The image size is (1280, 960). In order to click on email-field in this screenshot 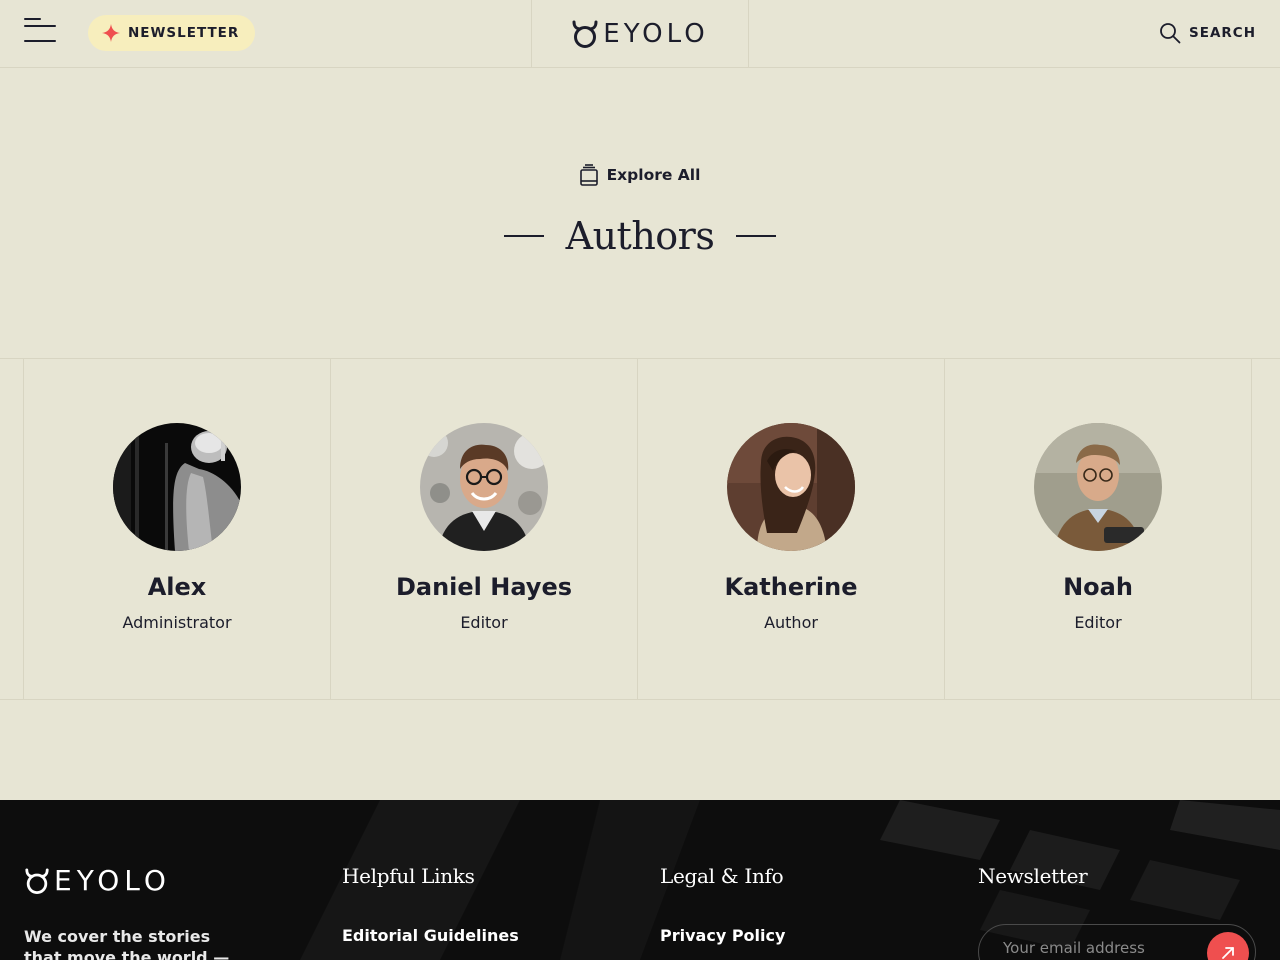, I will do `click(1098, 948)`.